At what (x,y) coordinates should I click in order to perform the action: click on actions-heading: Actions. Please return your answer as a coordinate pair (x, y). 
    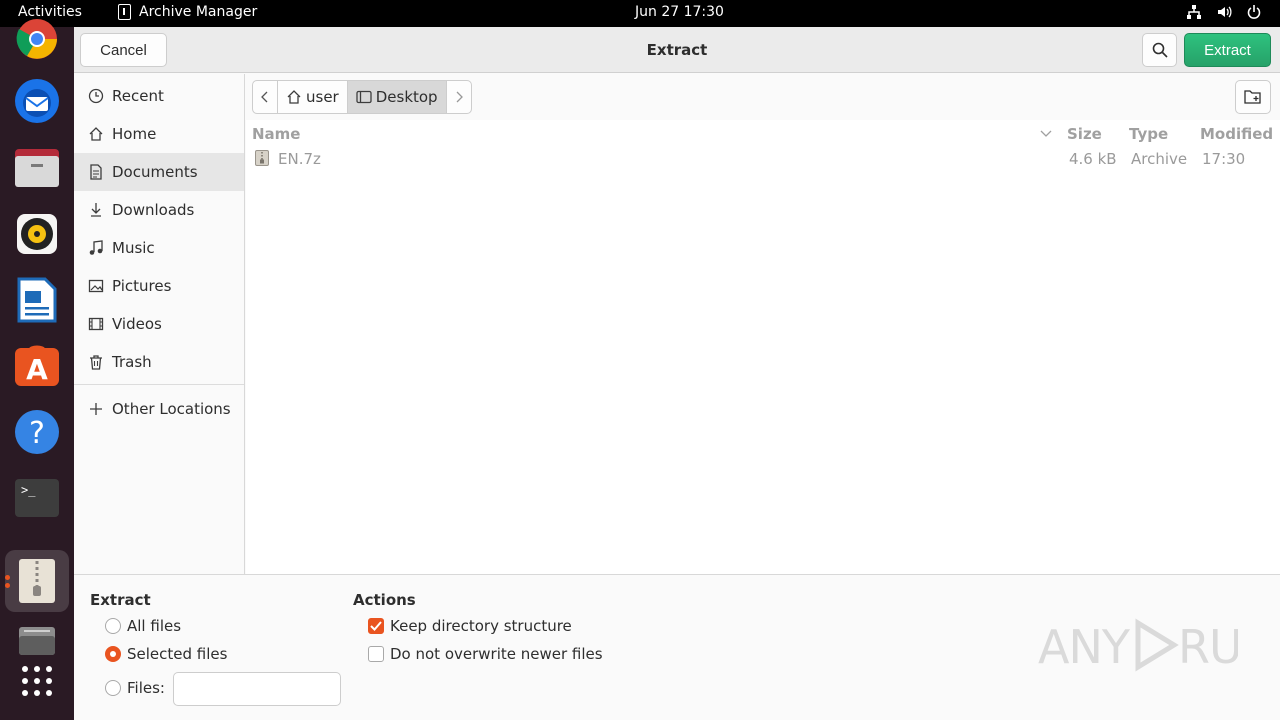
    Looking at the image, I should click on (384, 600).